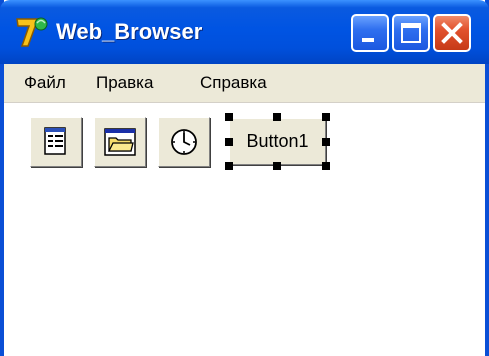 The image size is (489, 356). I want to click on clock-button, so click(184, 142).